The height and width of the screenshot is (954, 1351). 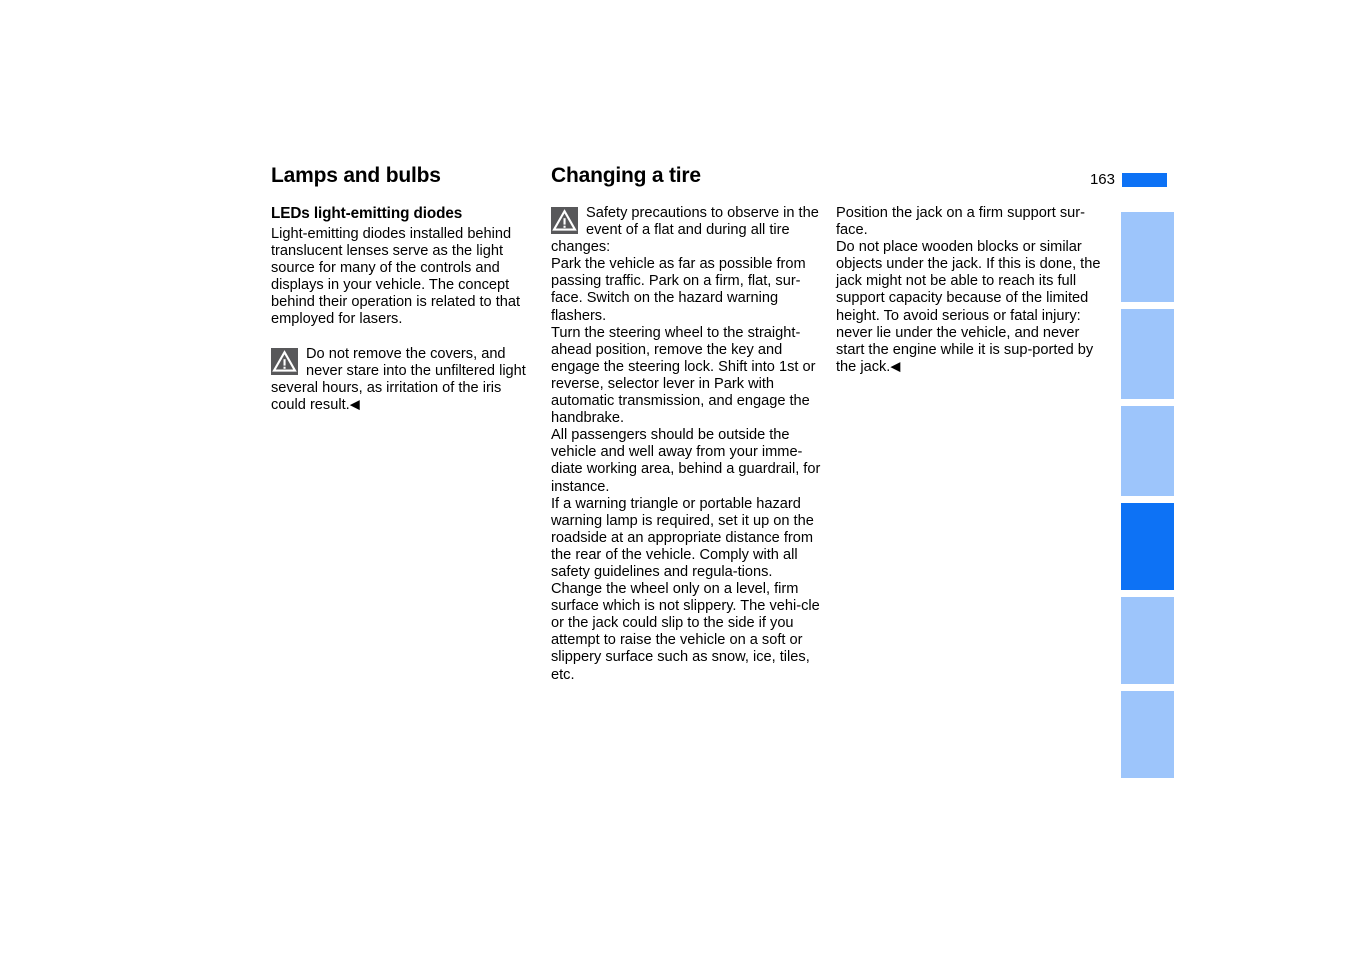 What do you see at coordinates (1102, 179) in the screenshot?
I see `page-number: 163` at bounding box center [1102, 179].